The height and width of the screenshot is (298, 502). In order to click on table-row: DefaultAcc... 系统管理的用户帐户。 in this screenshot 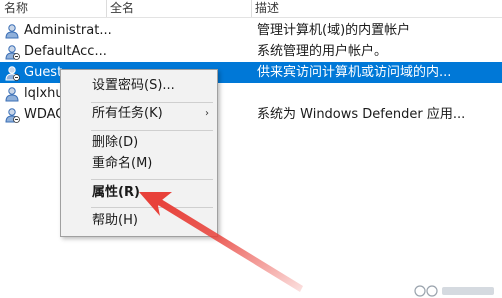, I will do `click(251, 51)`.